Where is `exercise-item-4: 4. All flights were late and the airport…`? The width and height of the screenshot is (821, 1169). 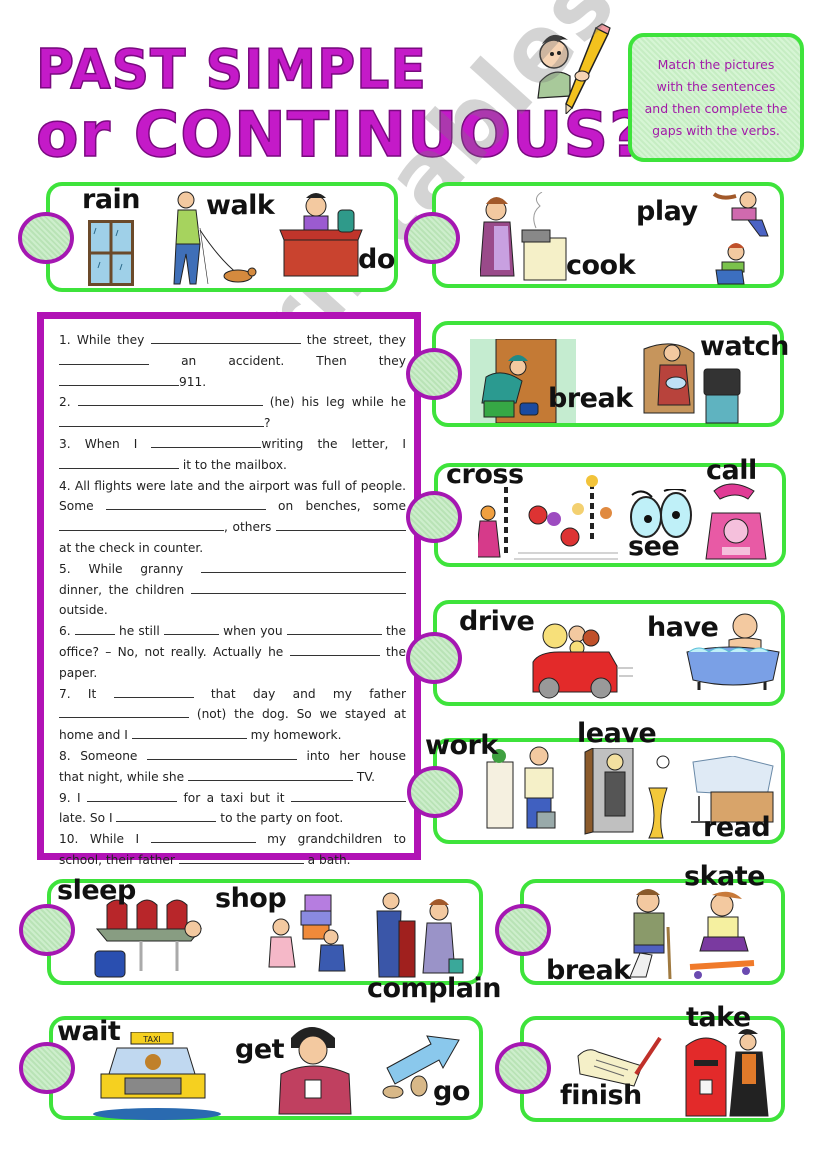 exercise-item-4: 4. All flights were late and the airport… is located at coordinates (232, 517).